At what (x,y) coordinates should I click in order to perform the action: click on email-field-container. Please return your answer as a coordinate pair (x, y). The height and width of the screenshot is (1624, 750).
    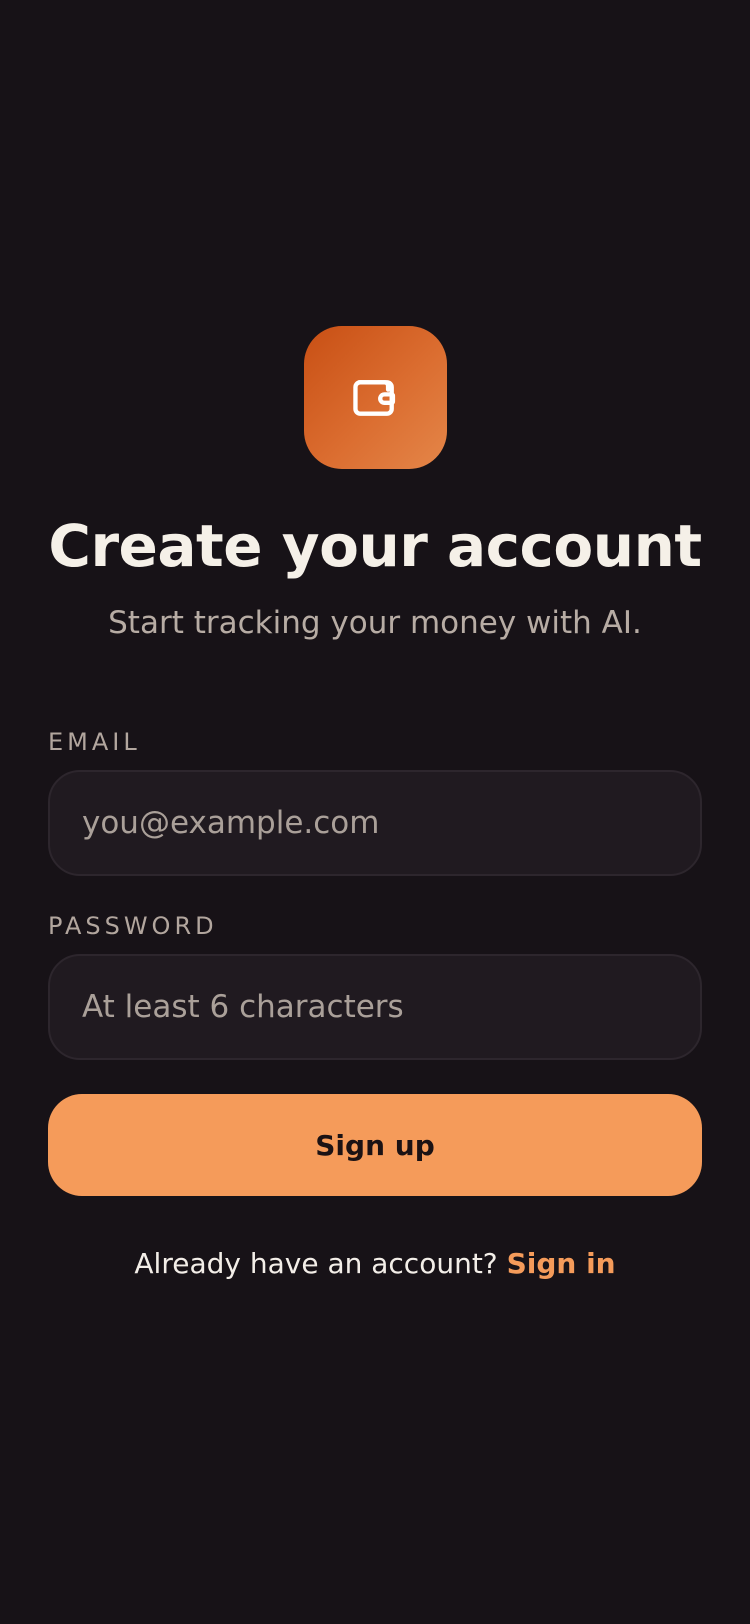
    Looking at the image, I should click on (375, 823).